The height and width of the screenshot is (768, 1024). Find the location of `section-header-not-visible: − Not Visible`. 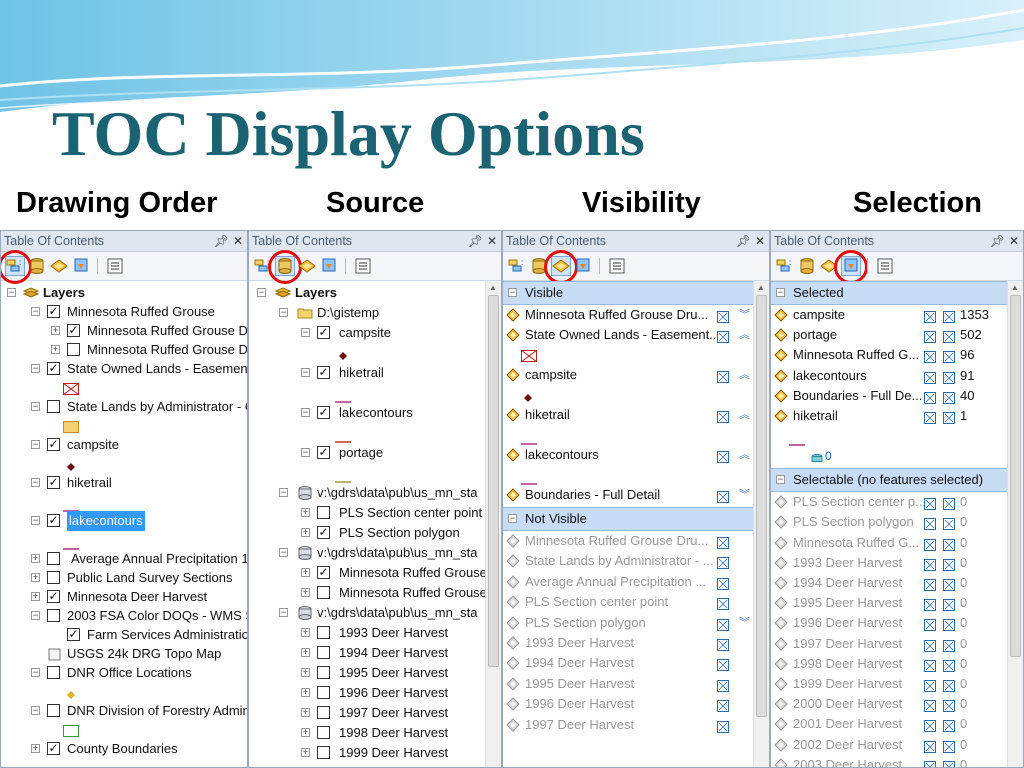

section-header-not-visible: − Not Visible is located at coordinates (628, 519).